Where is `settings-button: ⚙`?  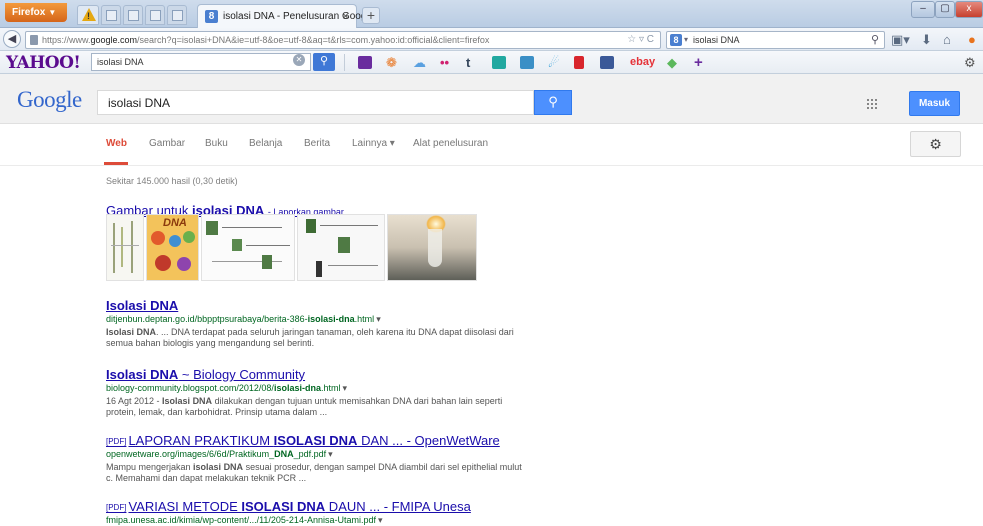 settings-button: ⚙ is located at coordinates (935, 144).